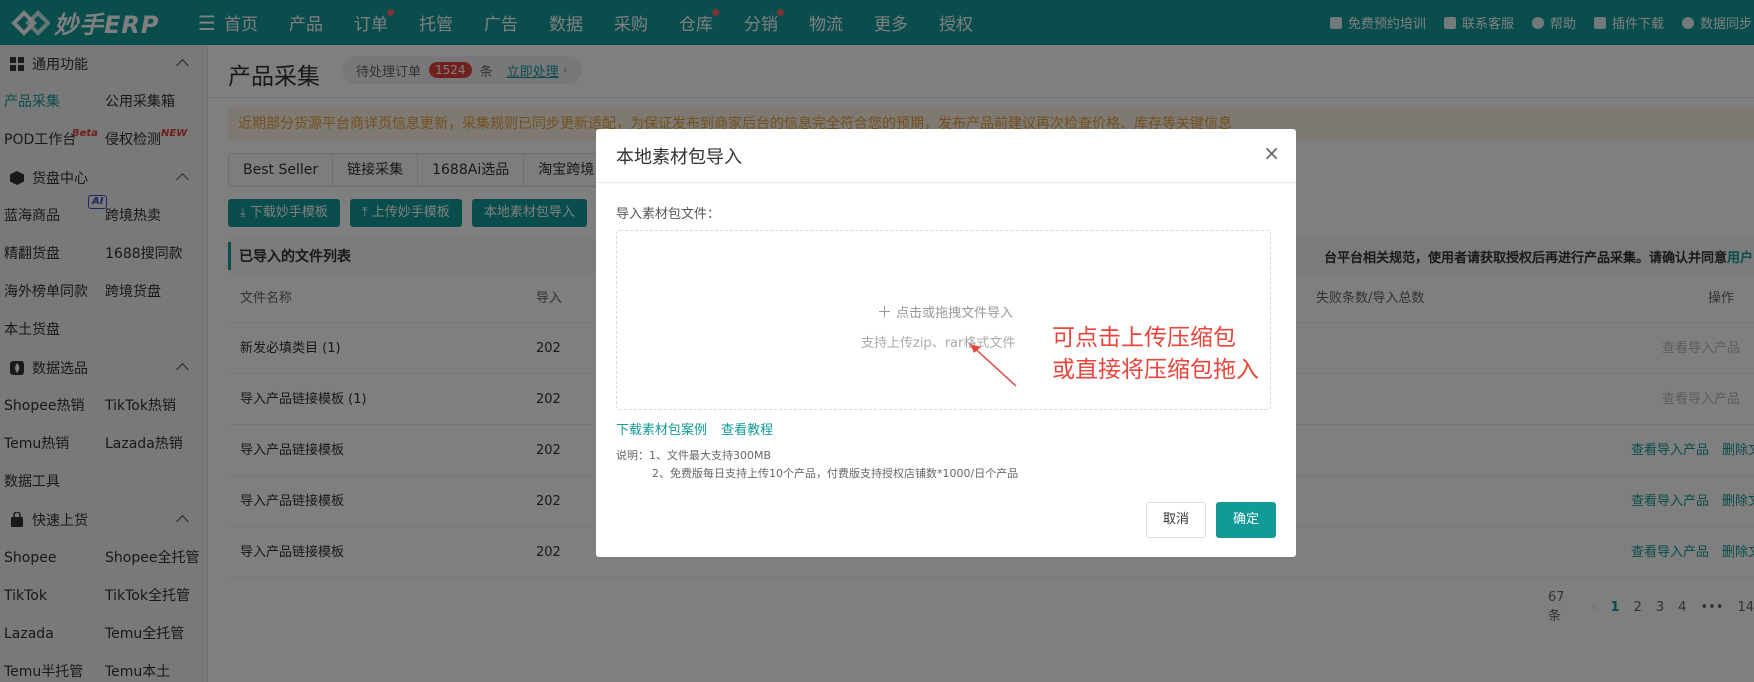 The height and width of the screenshot is (682, 1754). Describe the element at coordinates (1246, 520) in the screenshot. I see `confirm-button: 确定` at that location.